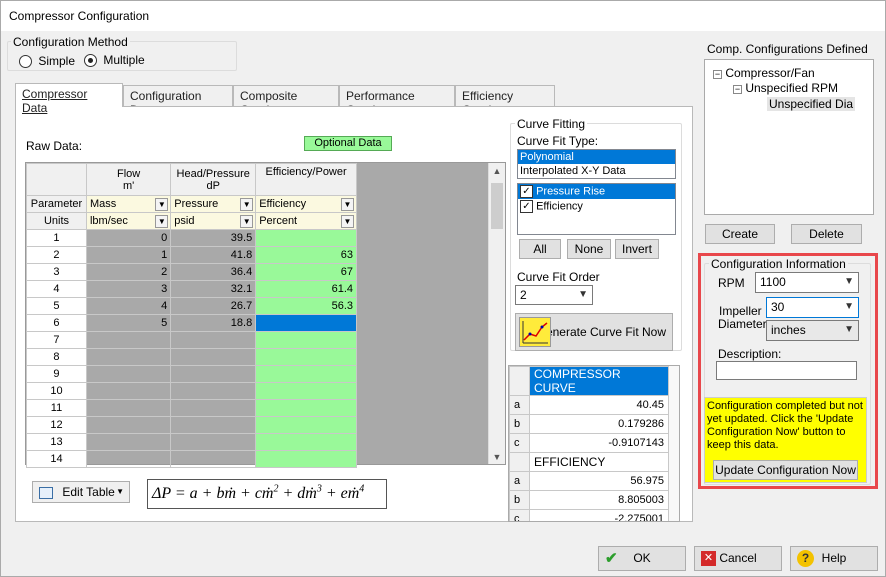 This screenshot has height=577, width=886. Describe the element at coordinates (596, 191) in the screenshot. I see `pressure-rise-item: ✓ Pressure Rise` at that location.